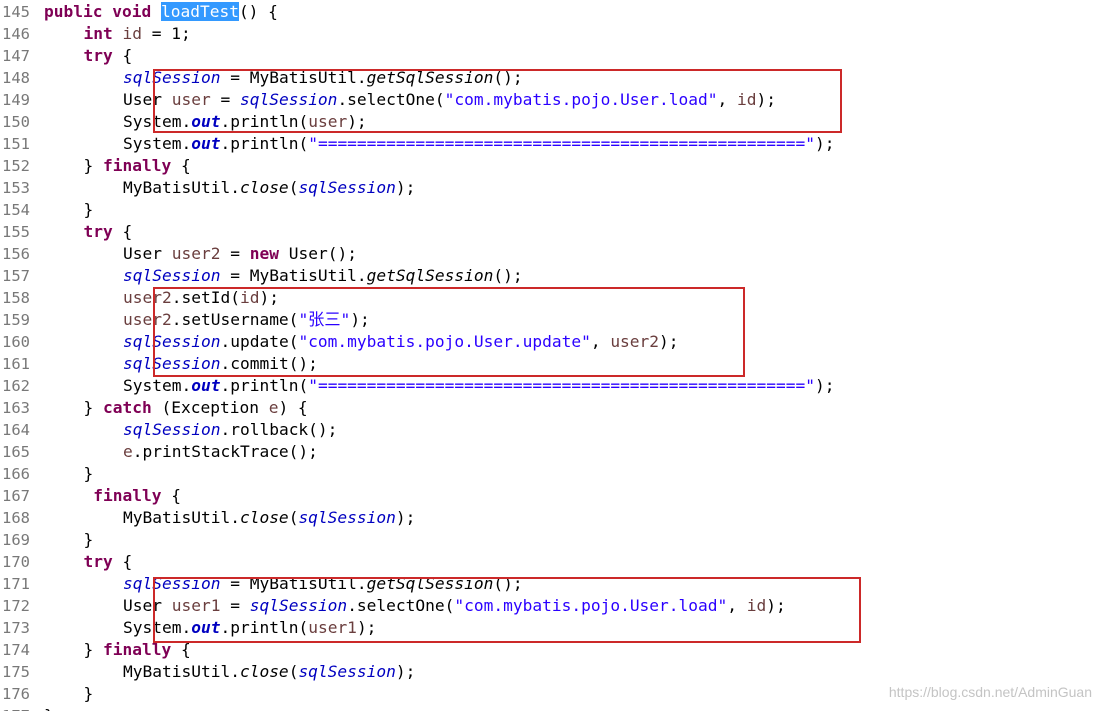  Describe the element at coordinates (550, 708) in the screenshot. I see `code-line: 177}` at that location.